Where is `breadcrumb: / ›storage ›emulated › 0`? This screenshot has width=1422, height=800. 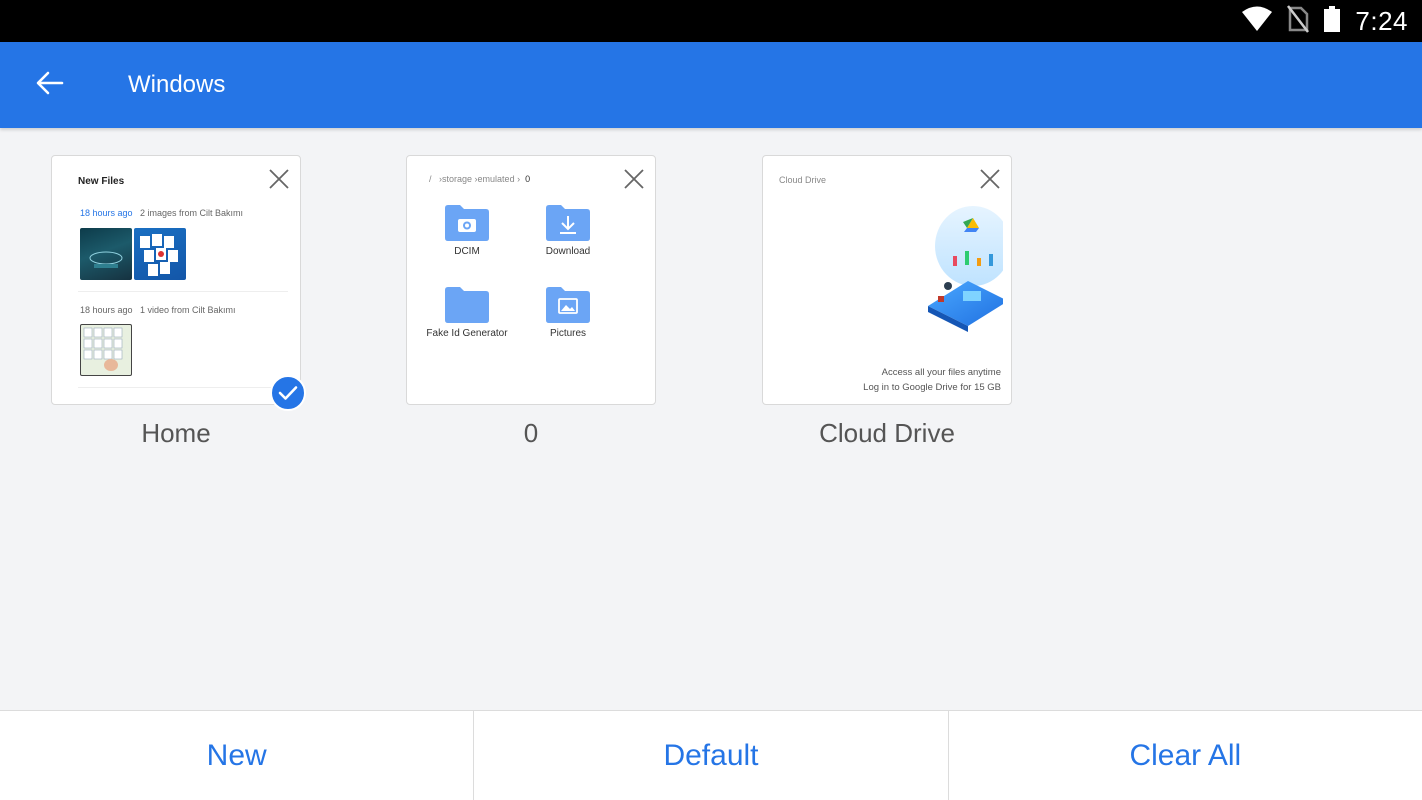 breadcrumb: / ›storage ›emulated › 0 is located at coordinates (480, 179).